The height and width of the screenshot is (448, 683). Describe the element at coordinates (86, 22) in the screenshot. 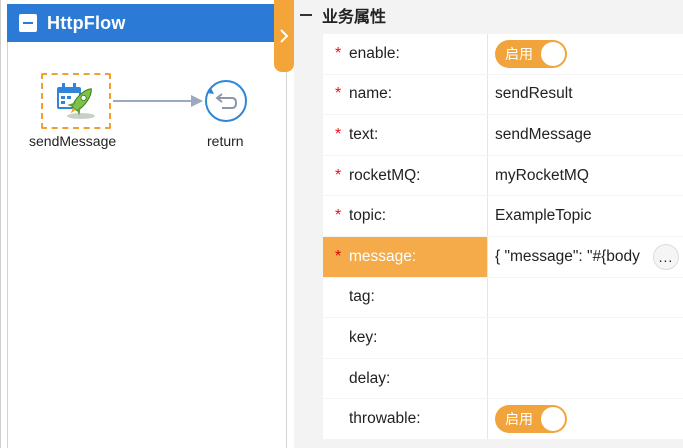

I see `flow-title: HttpFlow` at that location.